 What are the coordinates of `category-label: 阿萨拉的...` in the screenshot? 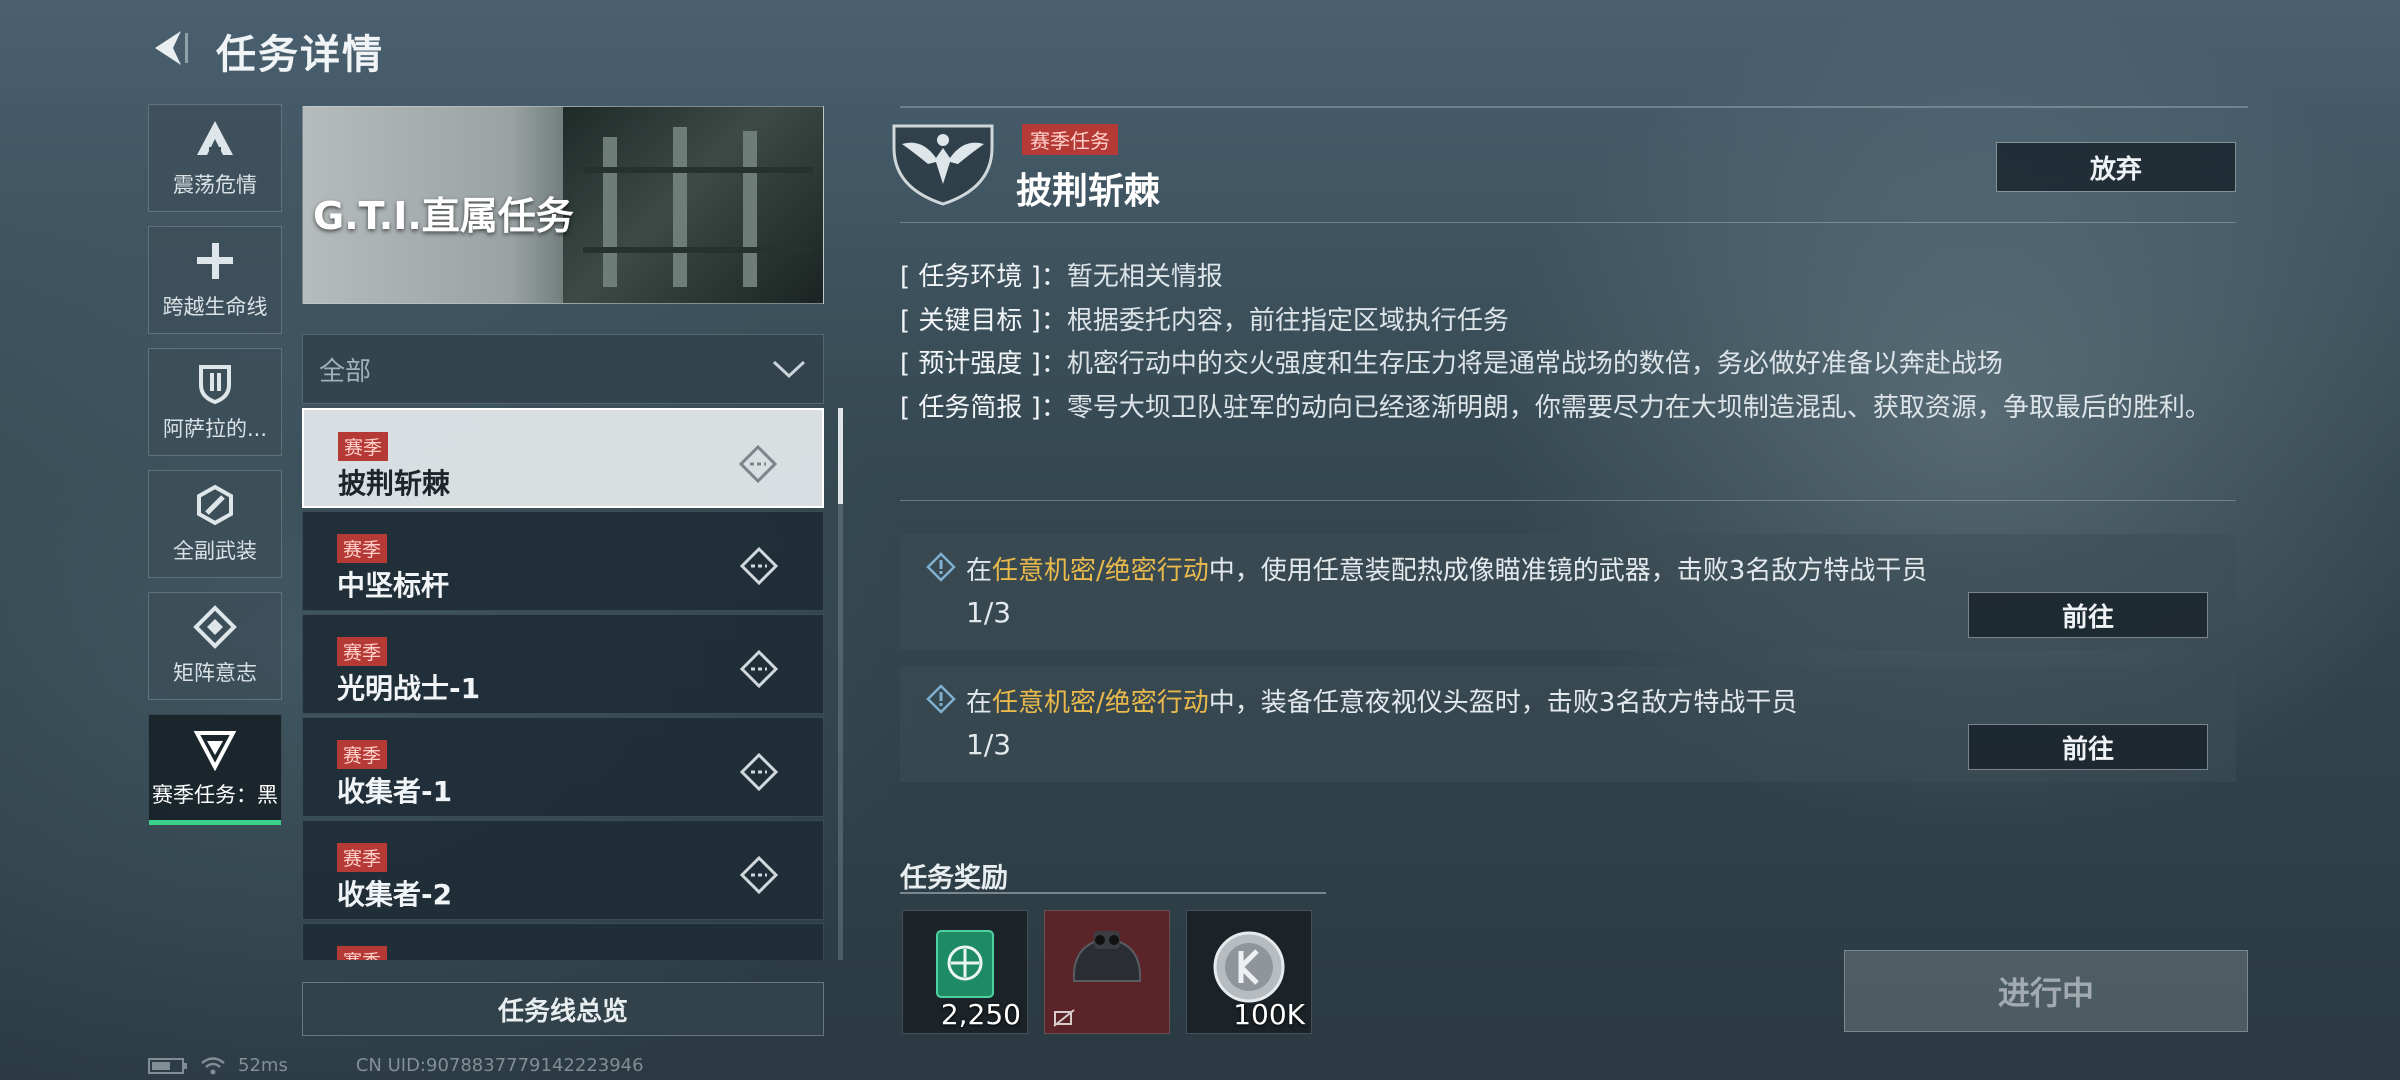 It's located at (215, 429).